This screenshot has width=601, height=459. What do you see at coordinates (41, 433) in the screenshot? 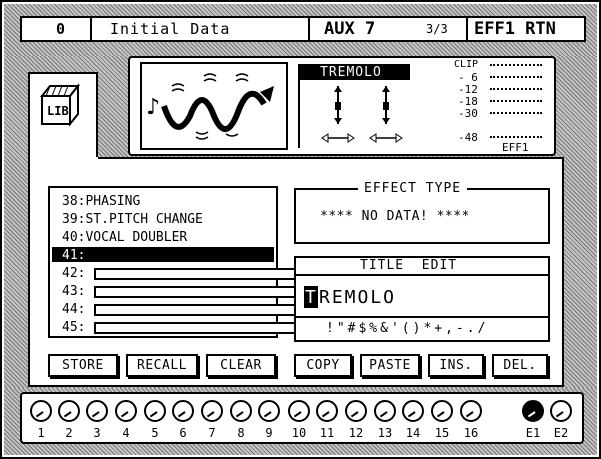
I see `knob-label: 1` at bounding box center [41, 433].